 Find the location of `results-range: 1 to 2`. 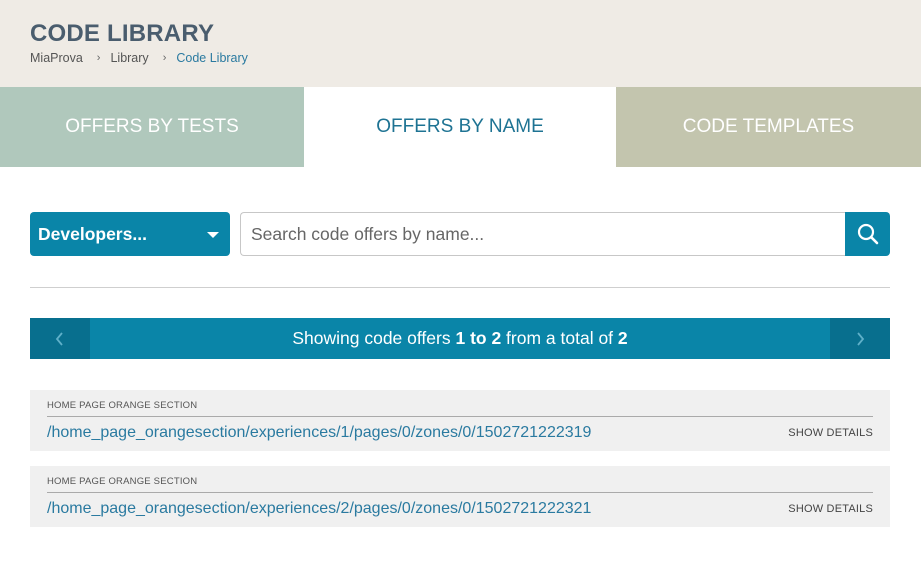

results-range: 1 to 2 is located at coordinates (478, 338).